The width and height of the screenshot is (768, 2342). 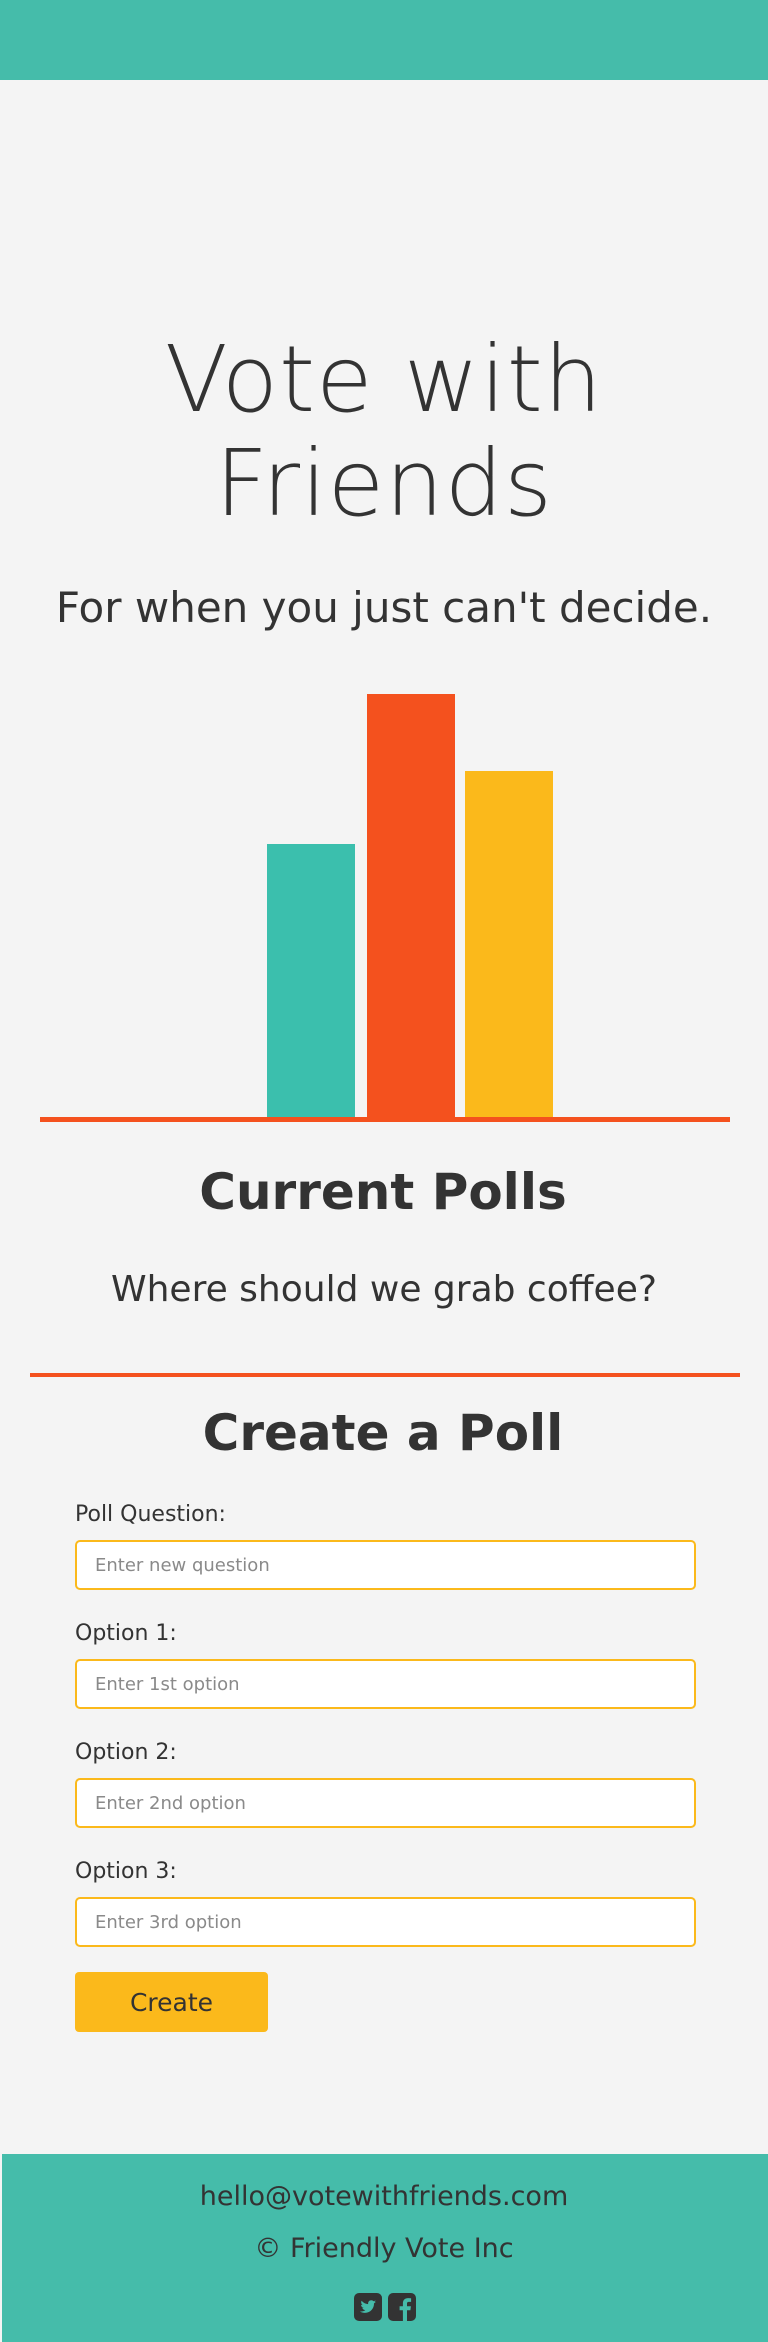 What do you see at coordinates (383, 1192) in the screenshot?
I see `current-polls-title: Current Polls` at bounding box center [383, 1192].